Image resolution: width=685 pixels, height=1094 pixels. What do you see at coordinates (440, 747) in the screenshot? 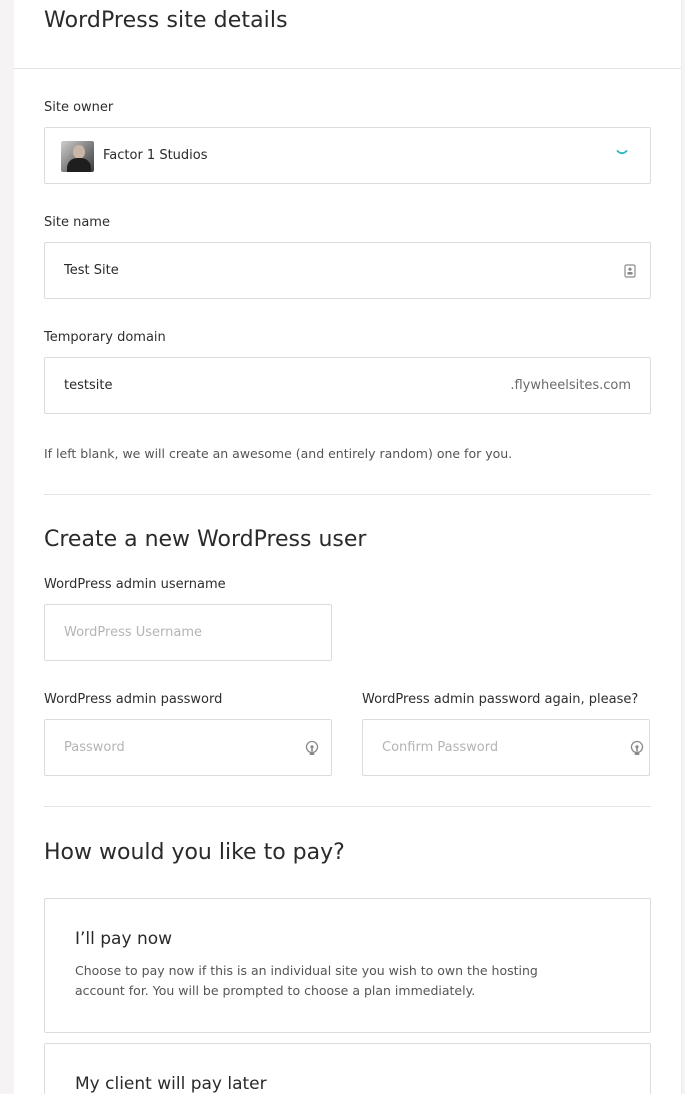
I see `confirm-password-input: Confirm Password` at bounding box center [440, 747].